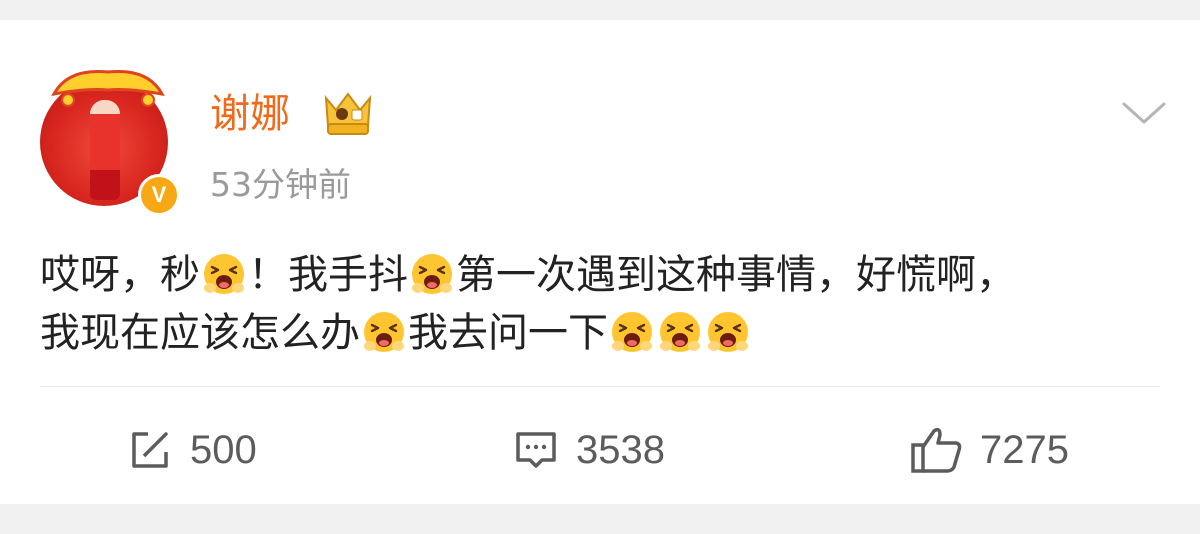  I want to click on avatar-banner-decoration, so click(108, 88).